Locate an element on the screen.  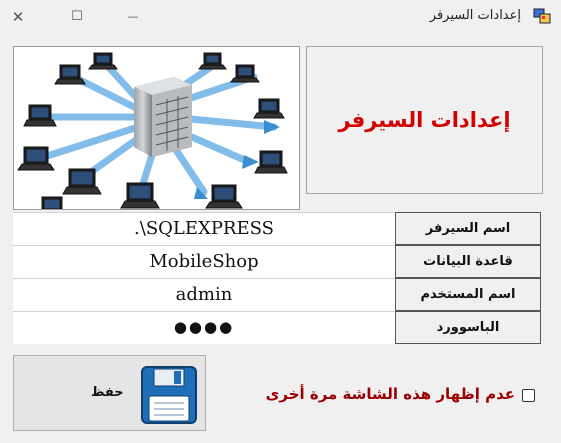
window-title: إعدادات السيرفر is located at coordinates (475, 15).